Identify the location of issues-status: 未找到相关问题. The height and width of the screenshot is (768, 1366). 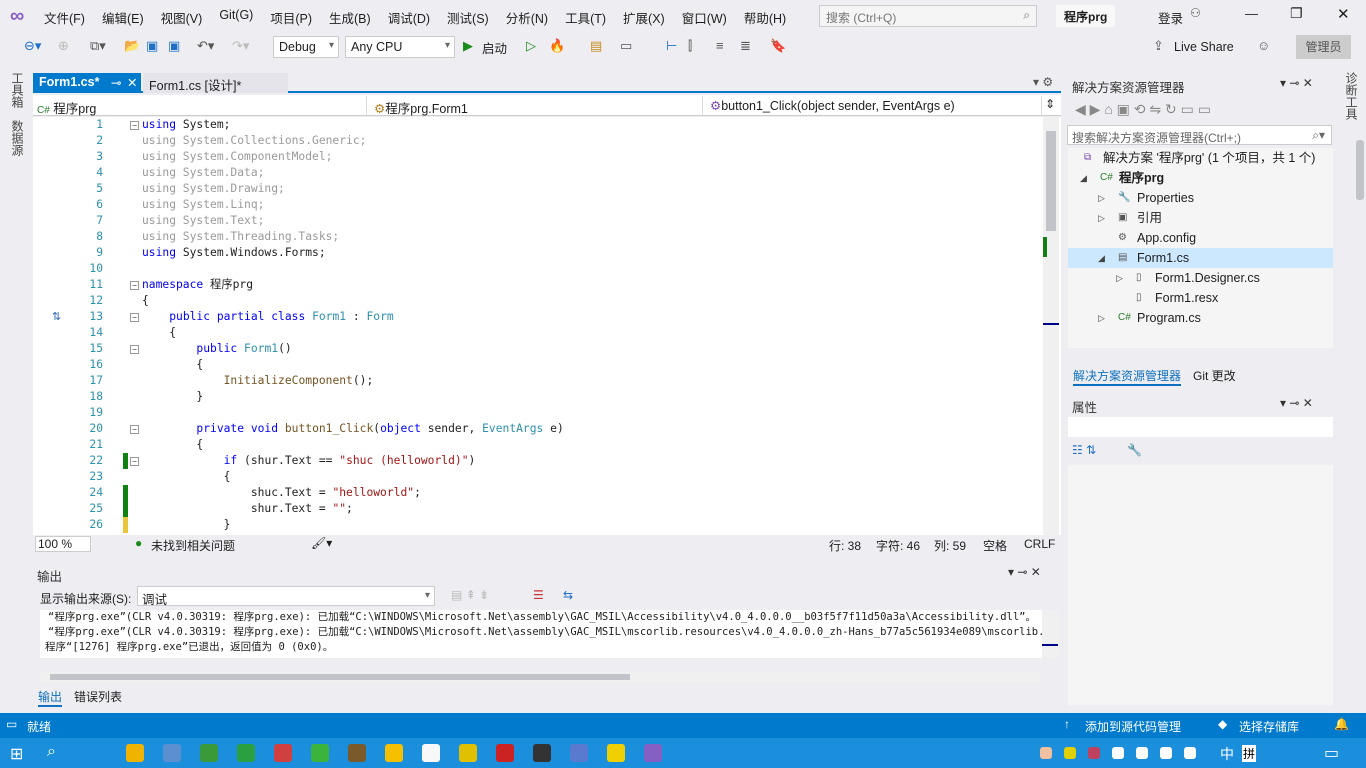
(193, 545).